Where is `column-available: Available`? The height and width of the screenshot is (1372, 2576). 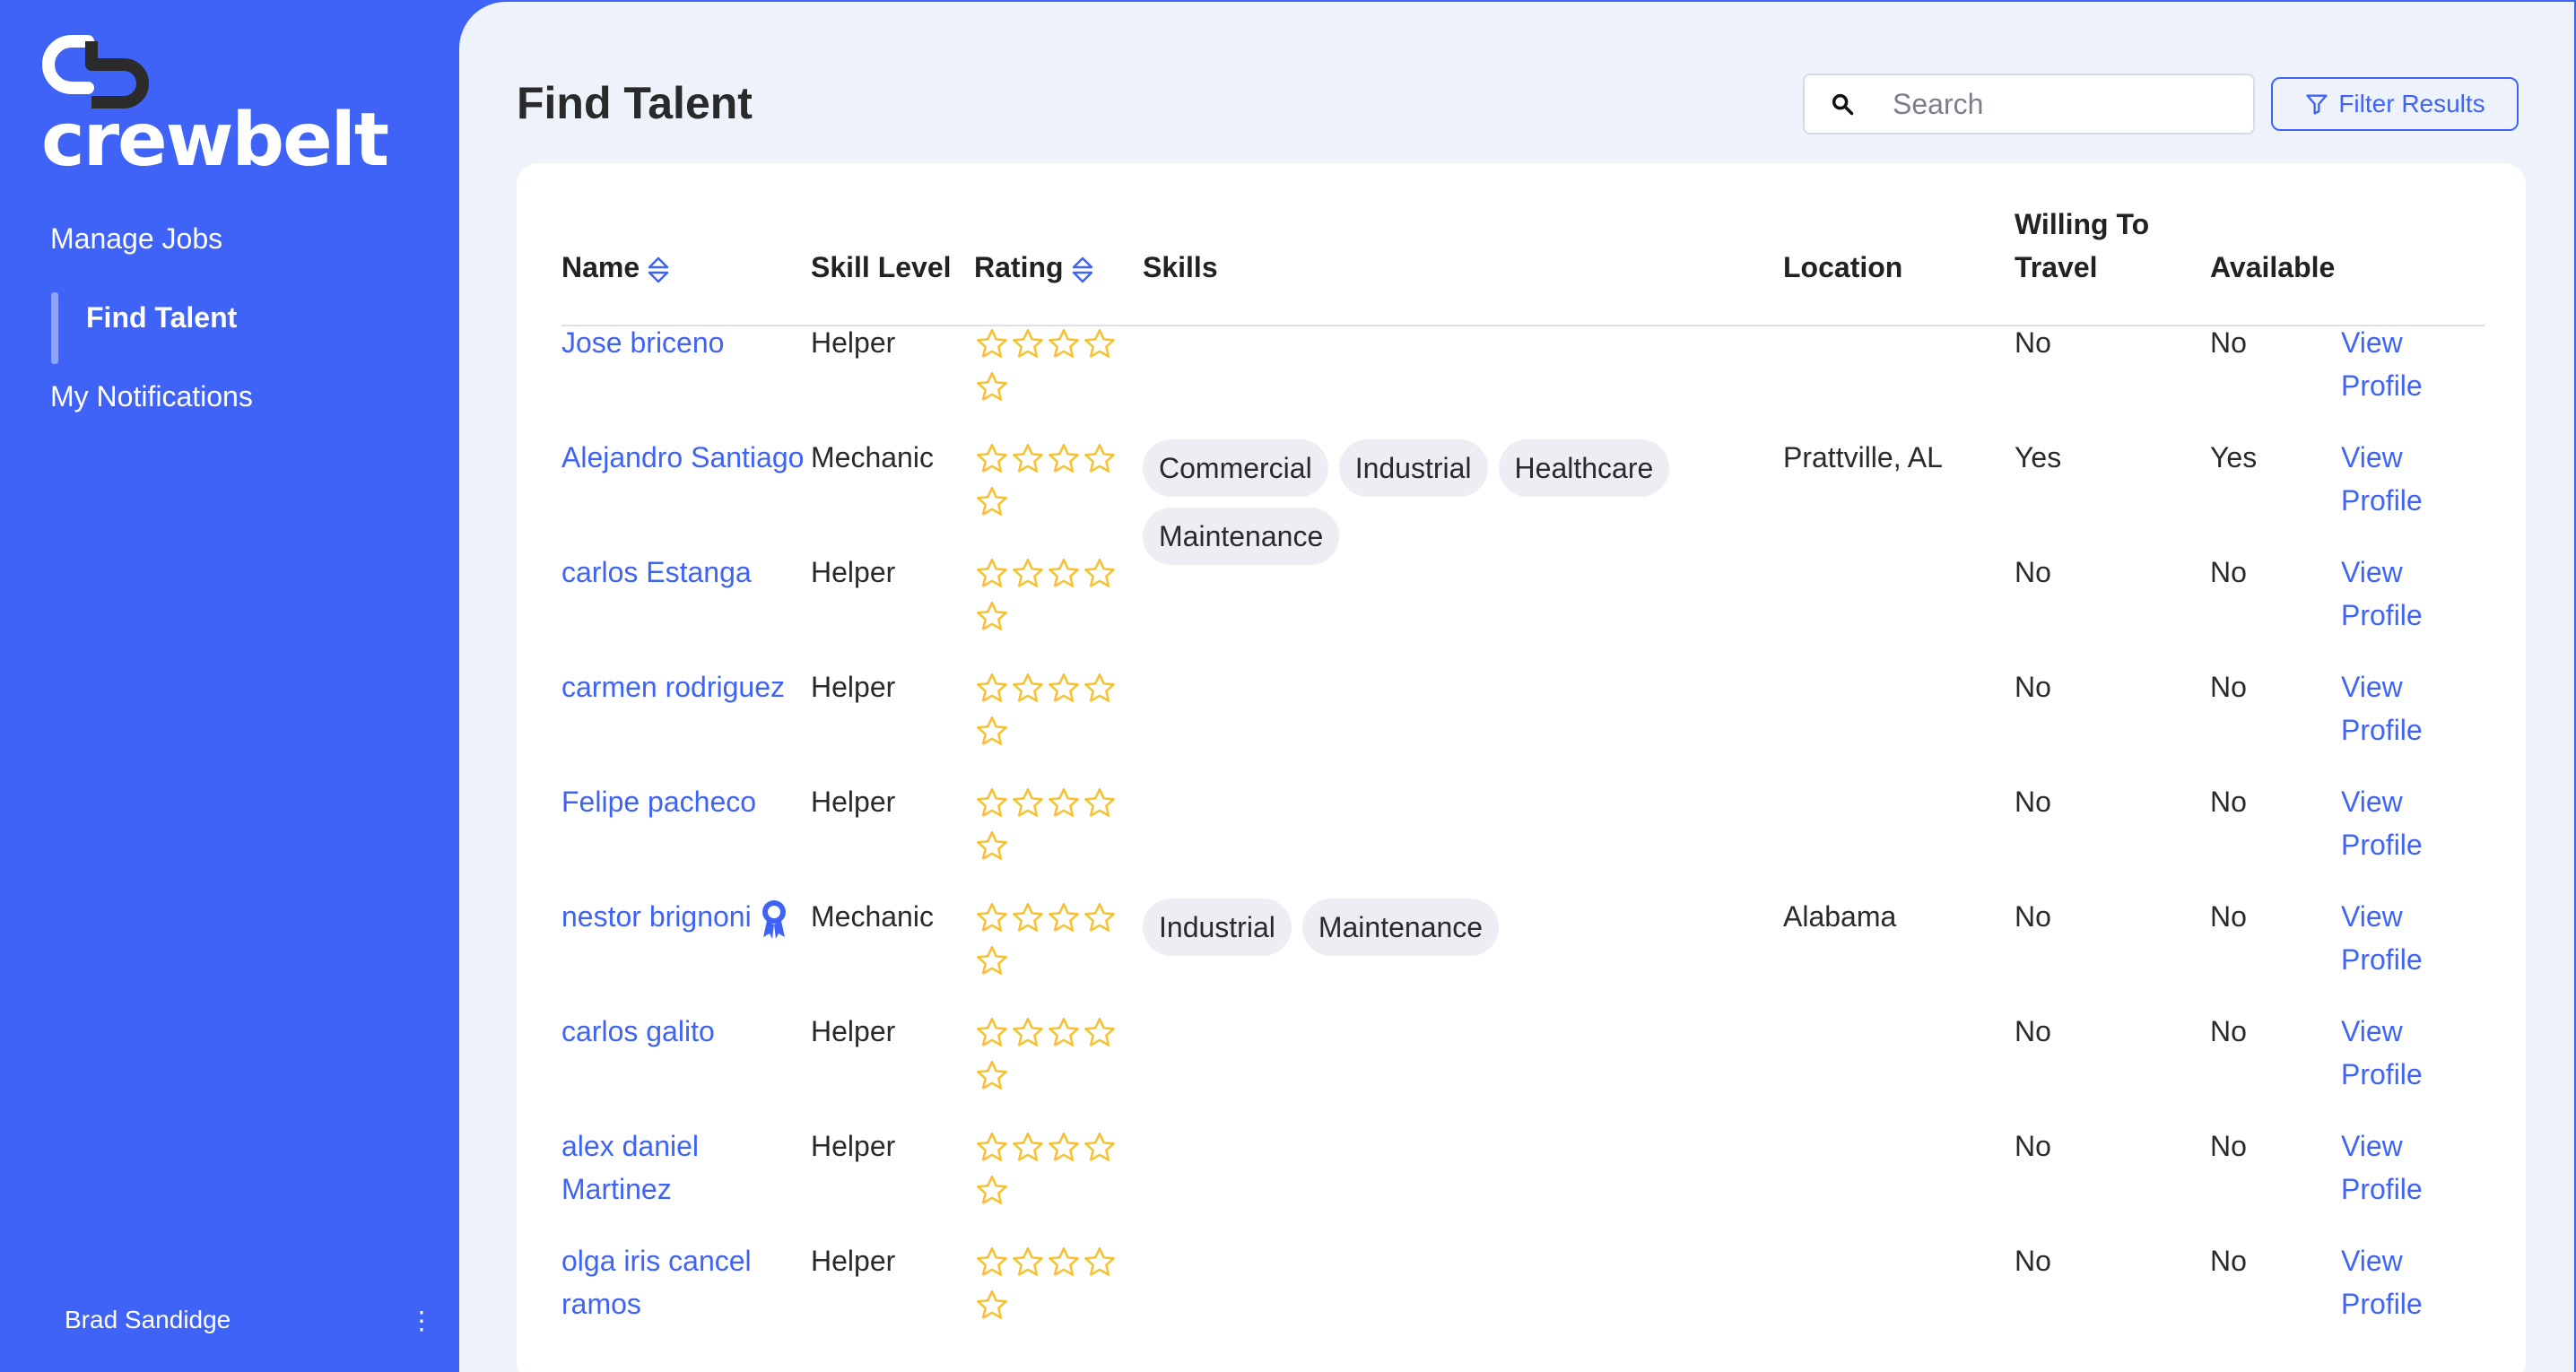 column-available: Available is located at coordinates (2273, 267).